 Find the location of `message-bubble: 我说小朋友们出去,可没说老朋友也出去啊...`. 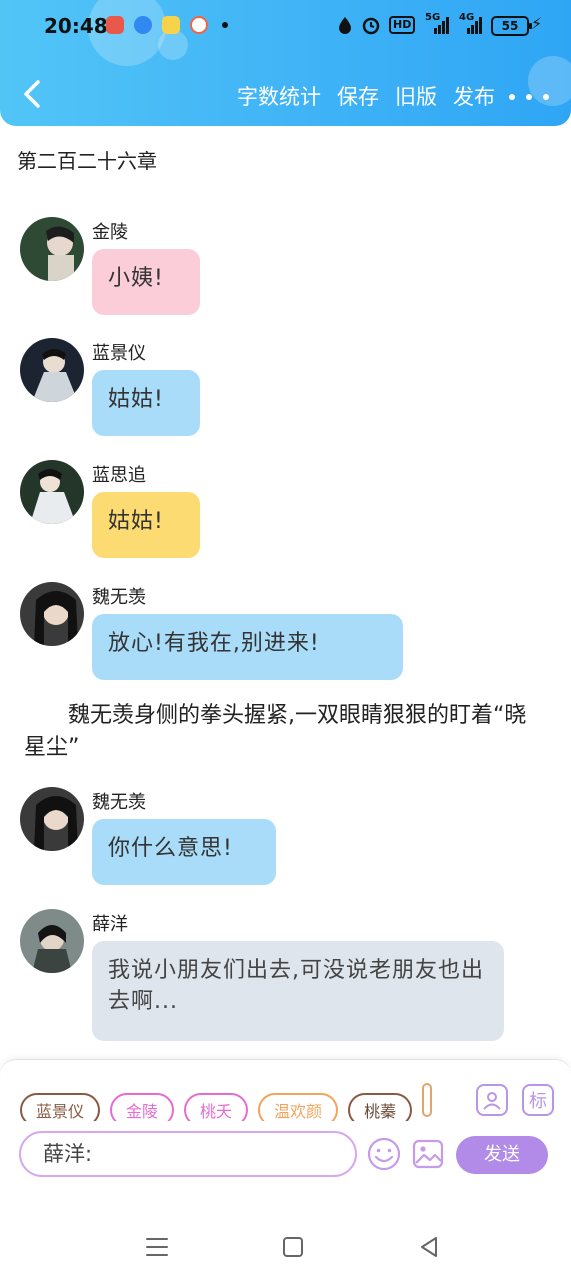

message-bubble: 我说小朋友们出去,可没说老朋友也出去啊... is located at coordinates (298, 991).